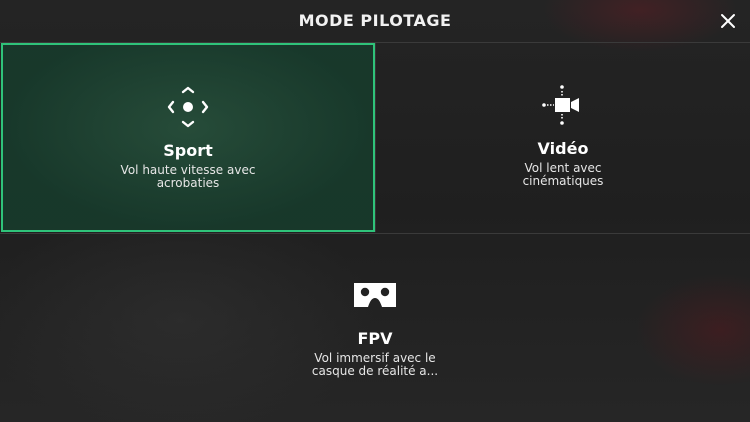  What do you see at coordinates (563, 148) in the screenshot?
I see `mode-label: Vidéo` at bounding box center [563, 148].